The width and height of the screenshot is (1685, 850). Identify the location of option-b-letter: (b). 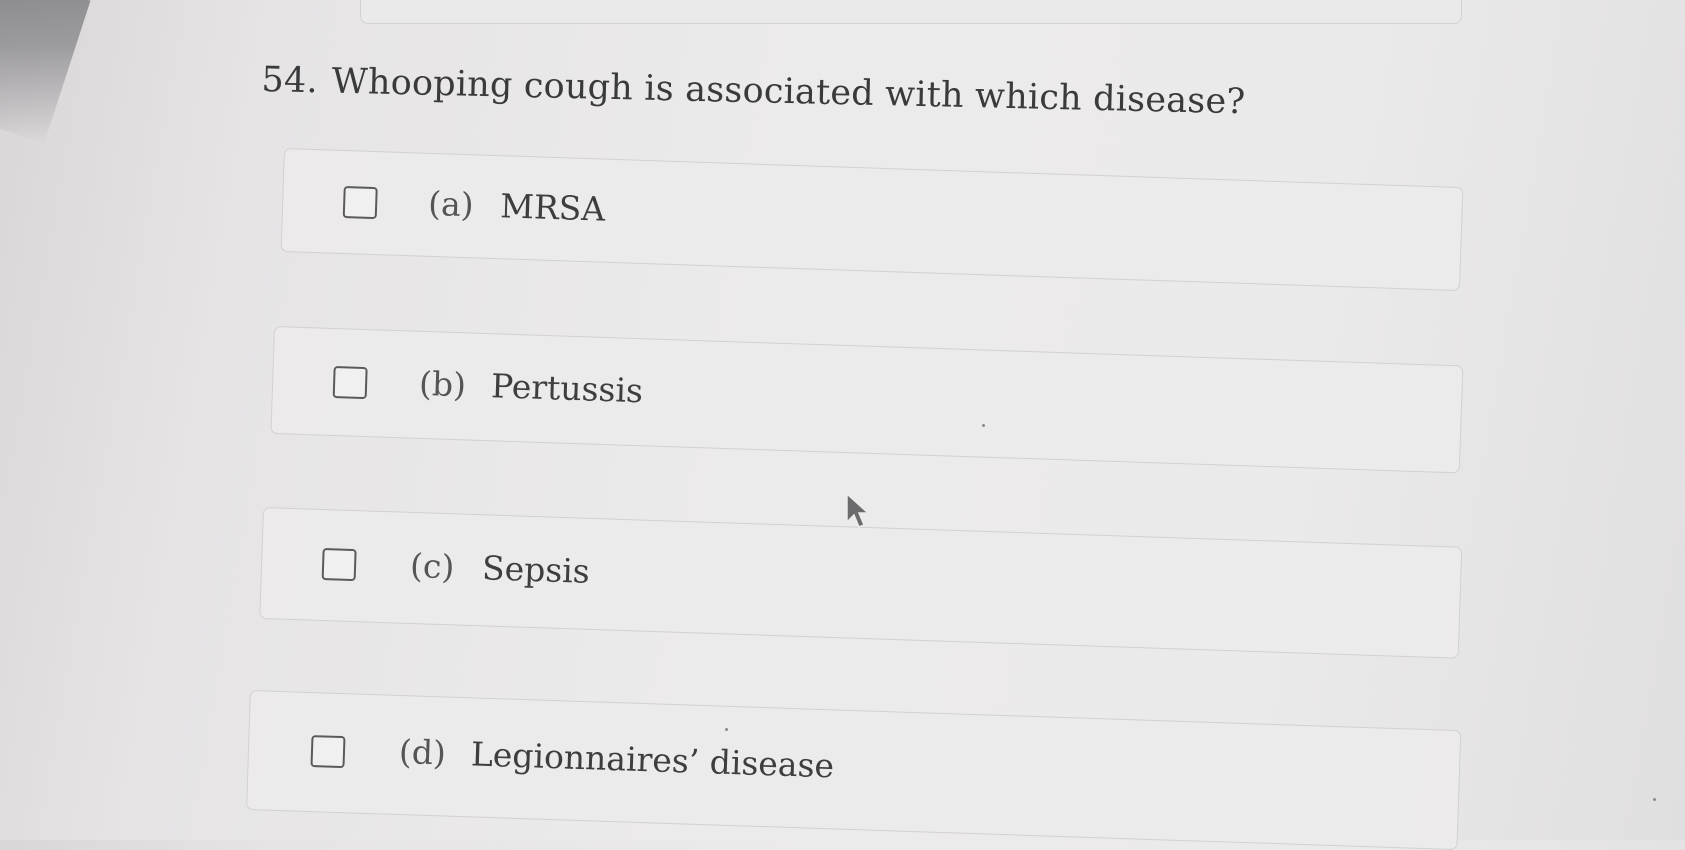
(442, 384).